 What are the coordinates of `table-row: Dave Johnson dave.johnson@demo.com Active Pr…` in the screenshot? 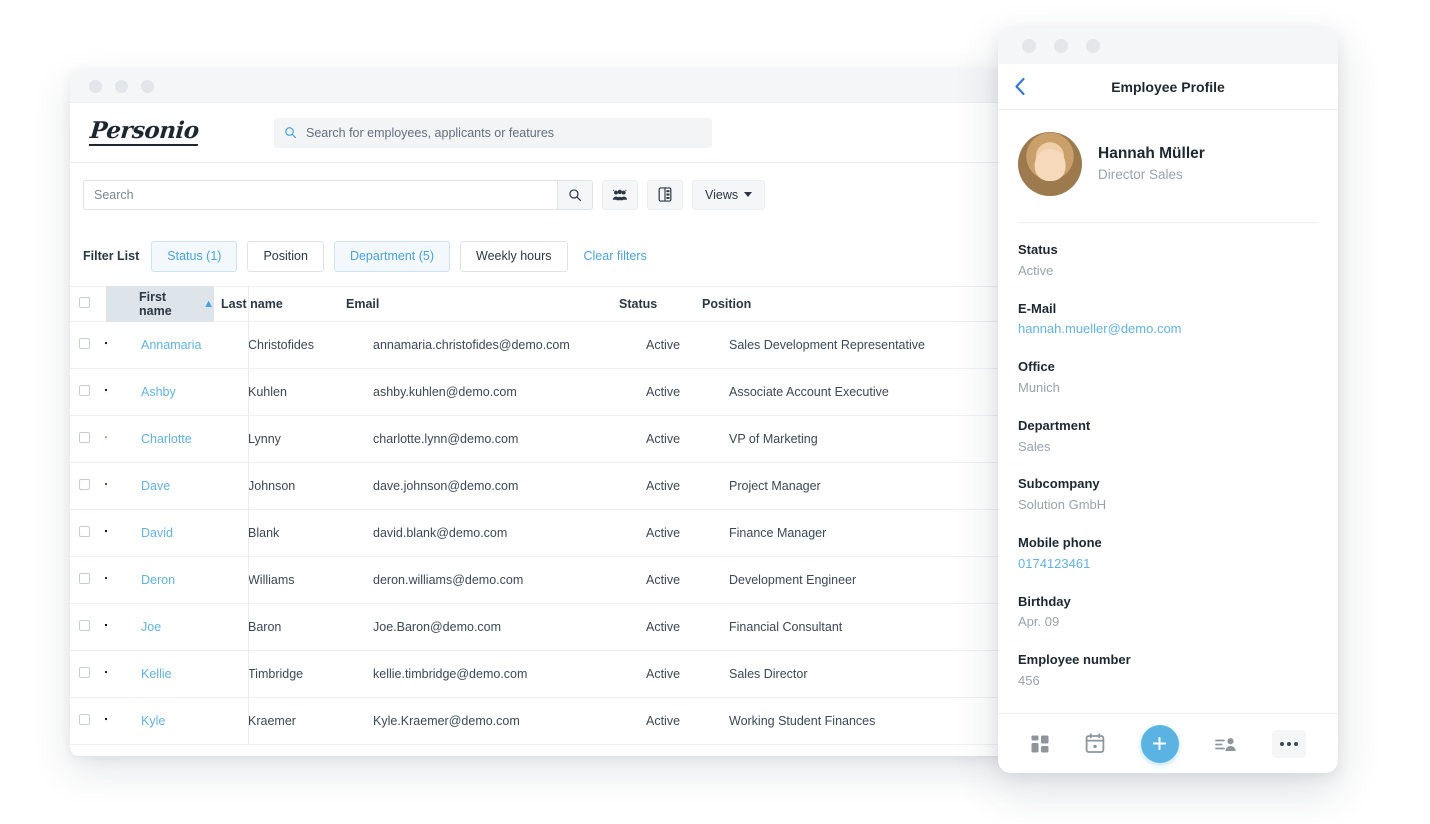 It's located at (540, 486).